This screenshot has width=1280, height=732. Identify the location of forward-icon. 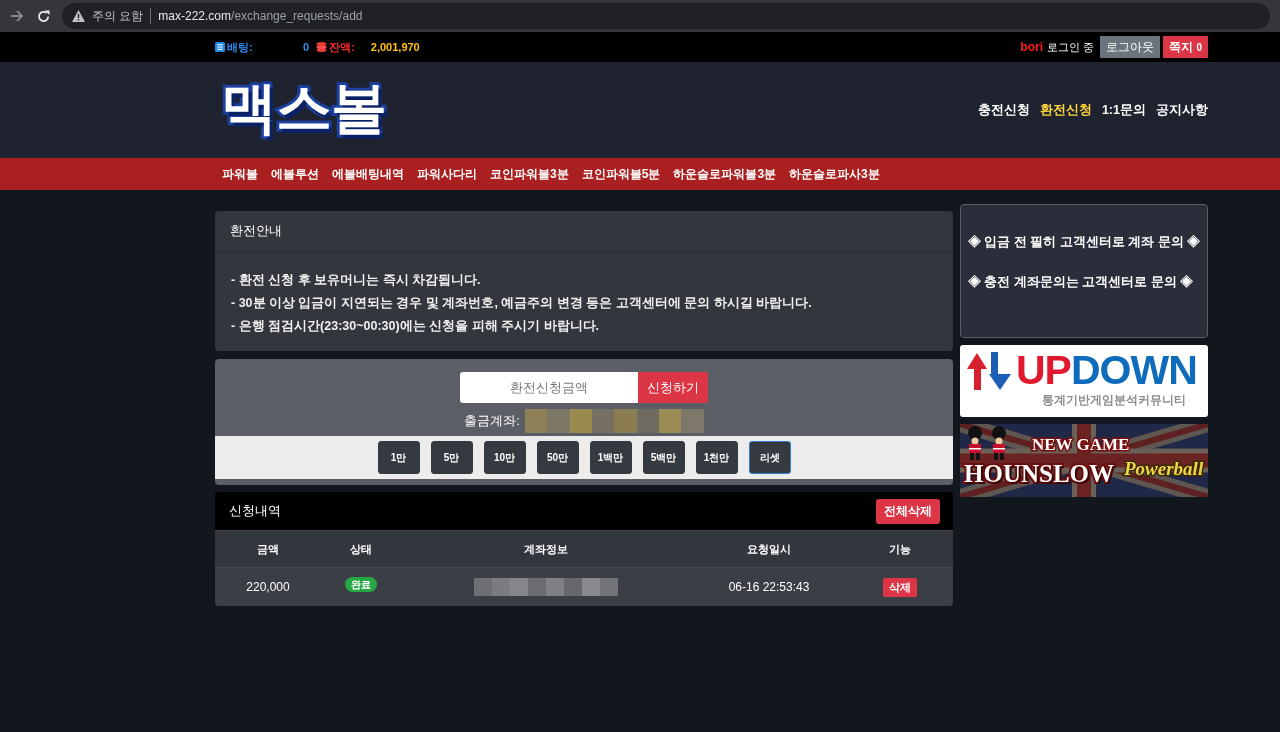
(17, 16).